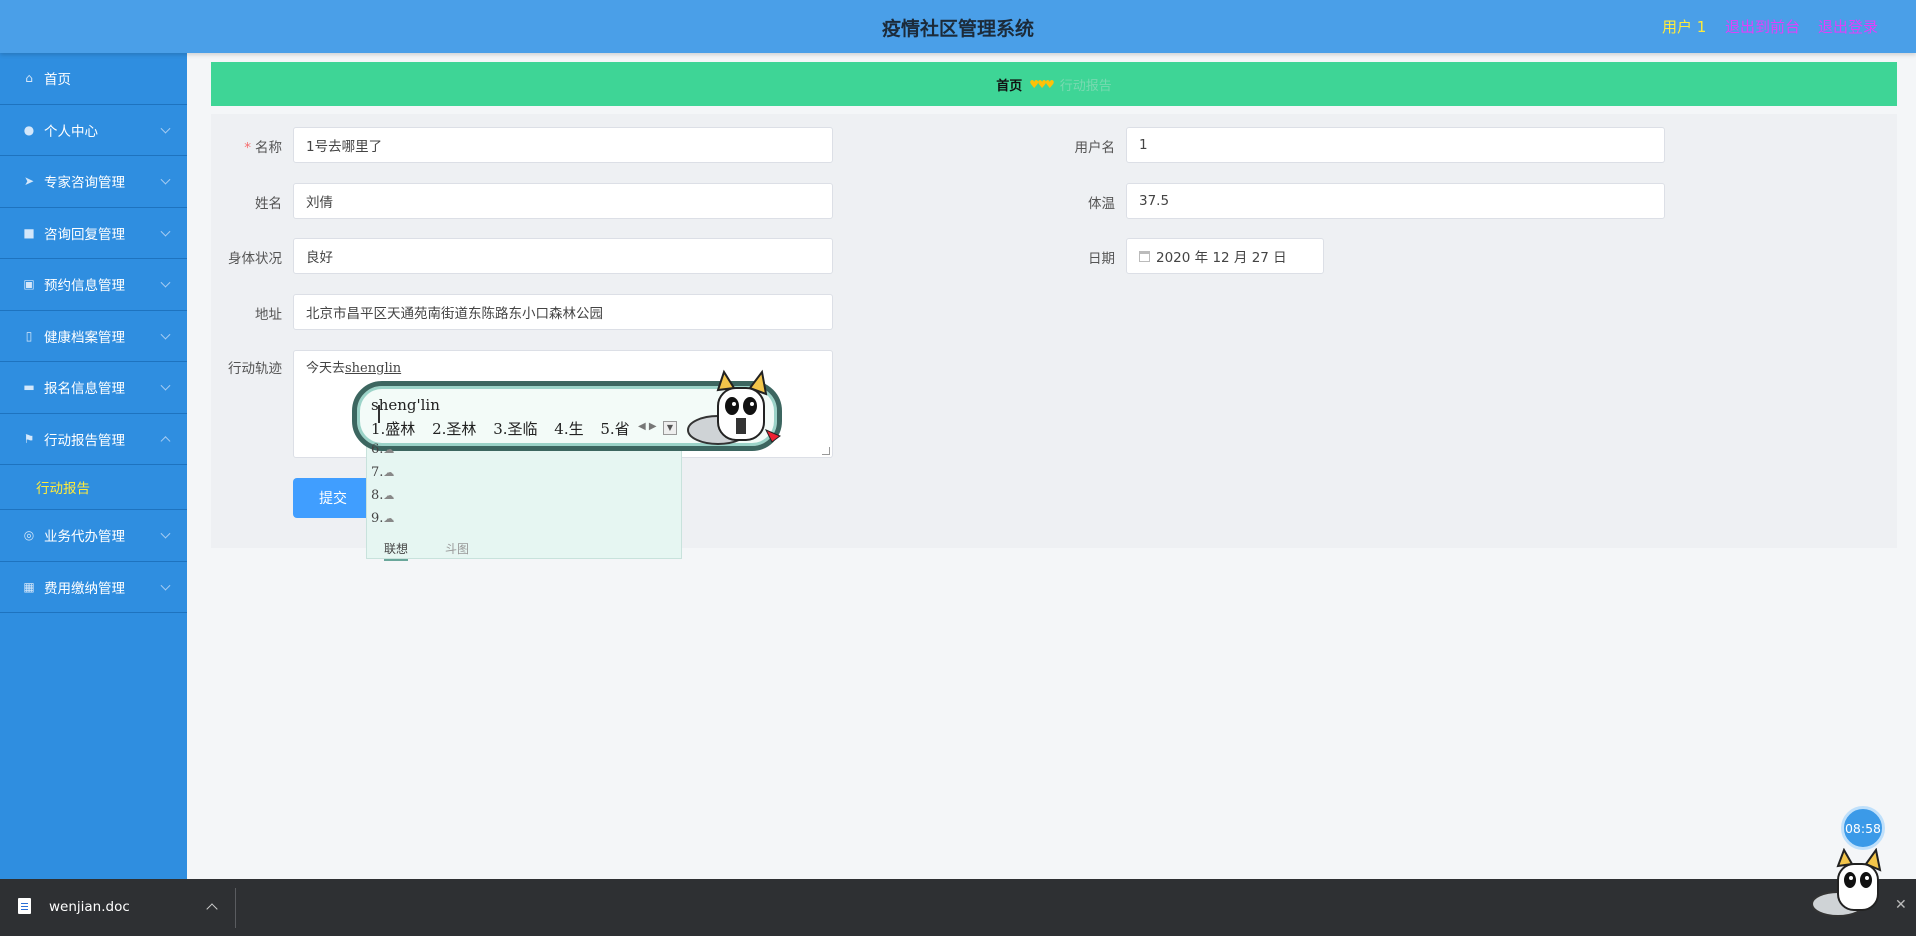 The height and width of the screenshot is (936, 1916). Describe the element at coordinates (373, 368) in the screenshot. I see `track-composing-text: shenglin` at that location.